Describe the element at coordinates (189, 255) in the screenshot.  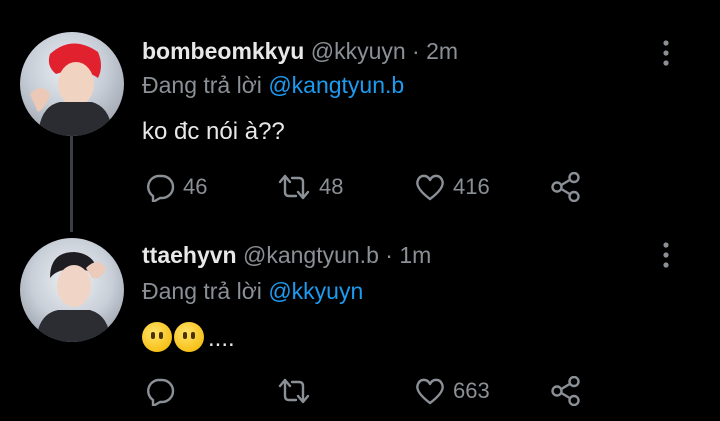
I see `display-name: ttaehyvn` at that location.